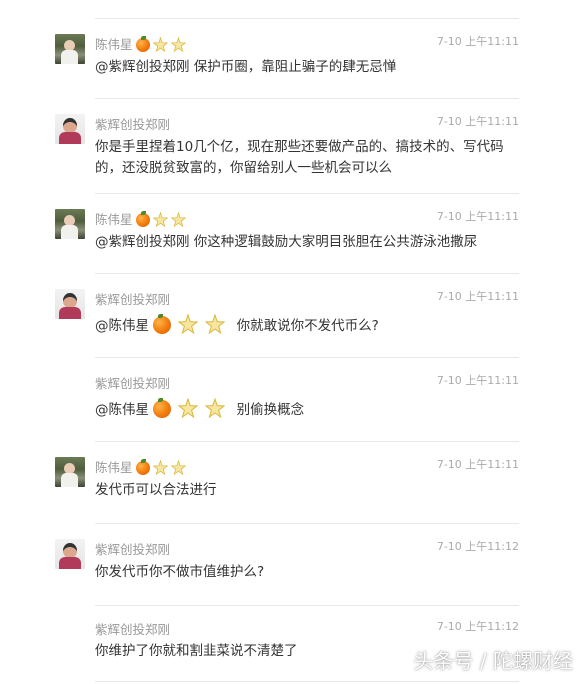 The image size is (587, 684). Describe the element at coordinates (286, 242) in the screenshot. I see `comment-text: @紫辉创投郑刚 你这种逻辑鼓励大家明目张胆在公共游泳池撒尿` at that location.